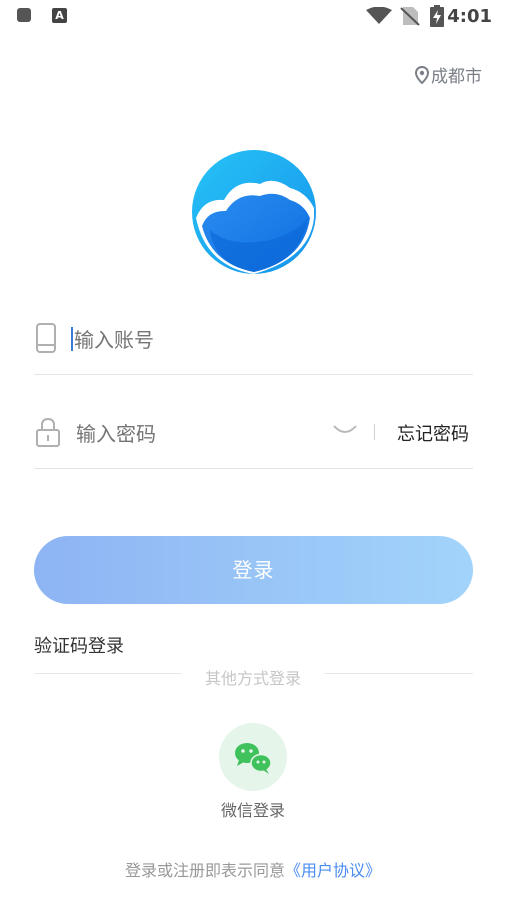  Describe the element at coordinates (24, 15) in the screenshot. I see `notification-icon` at that location.